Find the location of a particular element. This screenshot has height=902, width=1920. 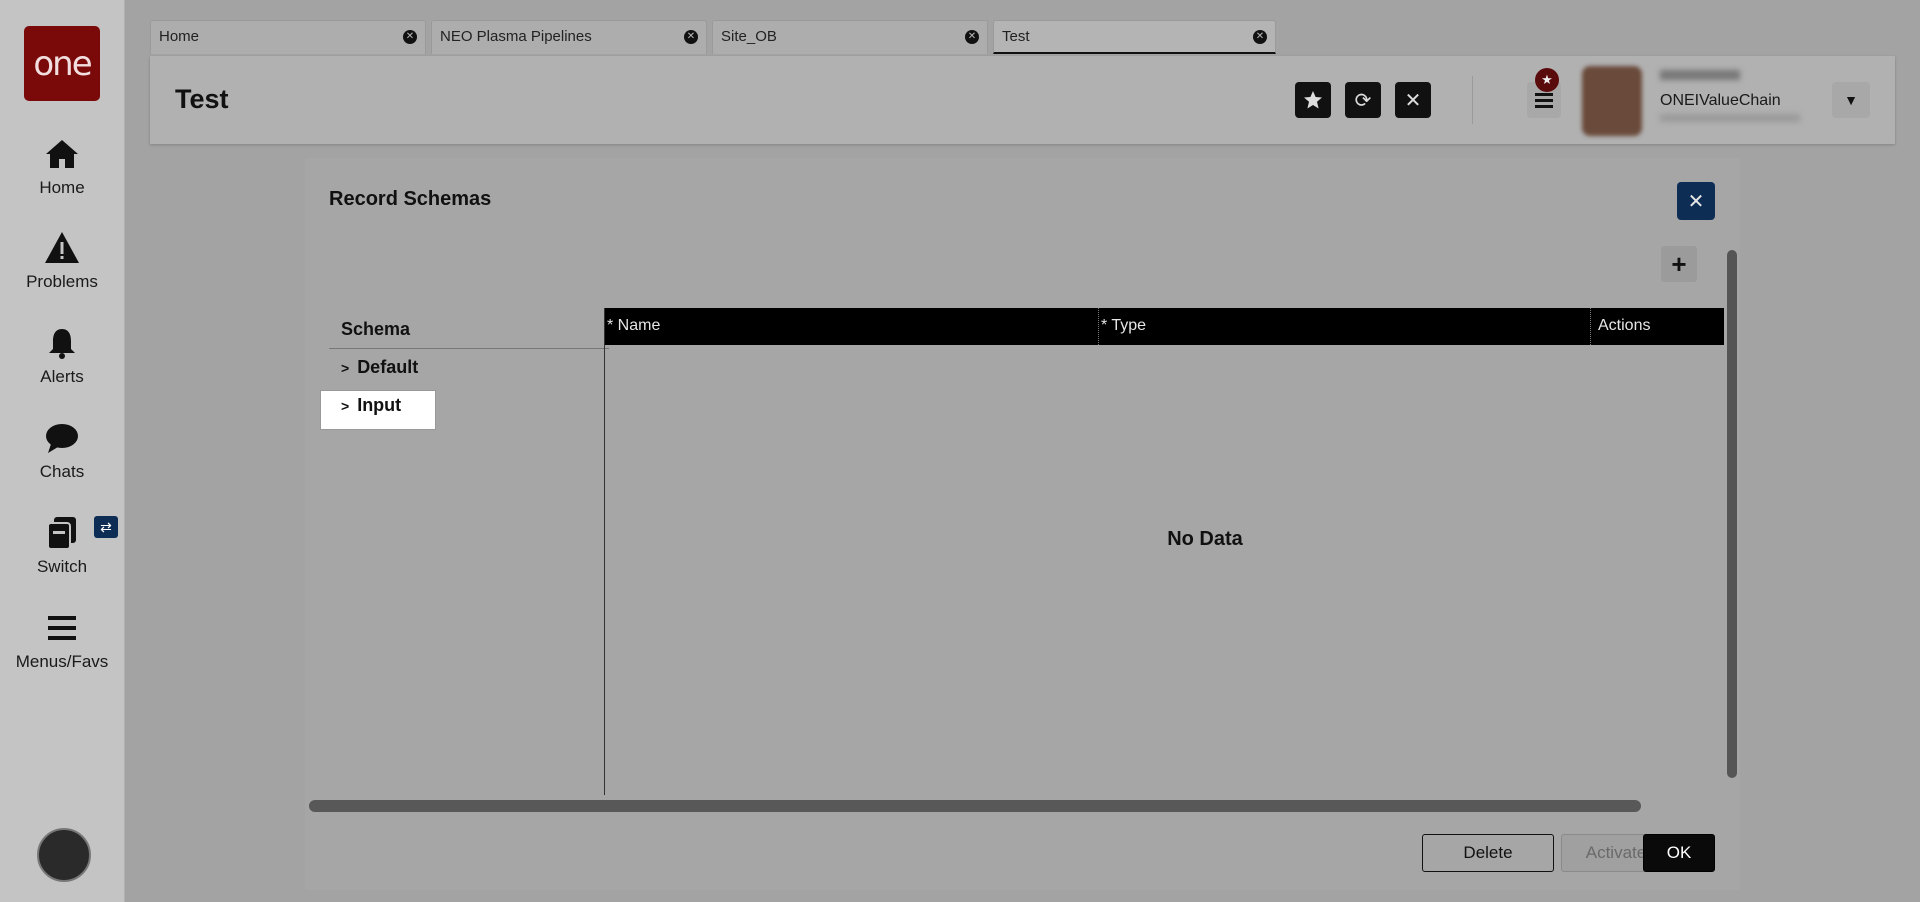

tab-neo-plasma-pipelines: NEO Plasma Pipelines ✕ is located at coordinates (569, 37).